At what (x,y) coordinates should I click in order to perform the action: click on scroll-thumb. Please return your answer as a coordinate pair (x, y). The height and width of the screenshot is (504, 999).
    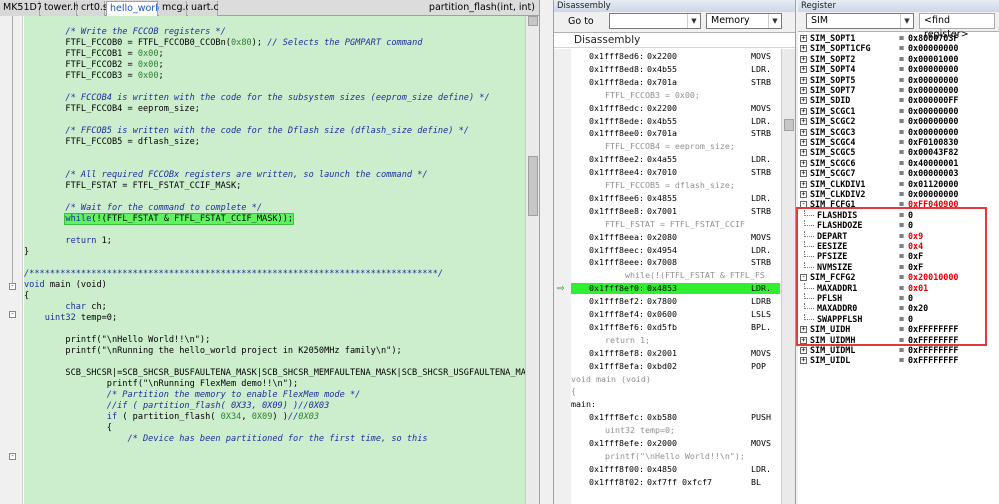
    Looking at the image, I should click on (789, 125).